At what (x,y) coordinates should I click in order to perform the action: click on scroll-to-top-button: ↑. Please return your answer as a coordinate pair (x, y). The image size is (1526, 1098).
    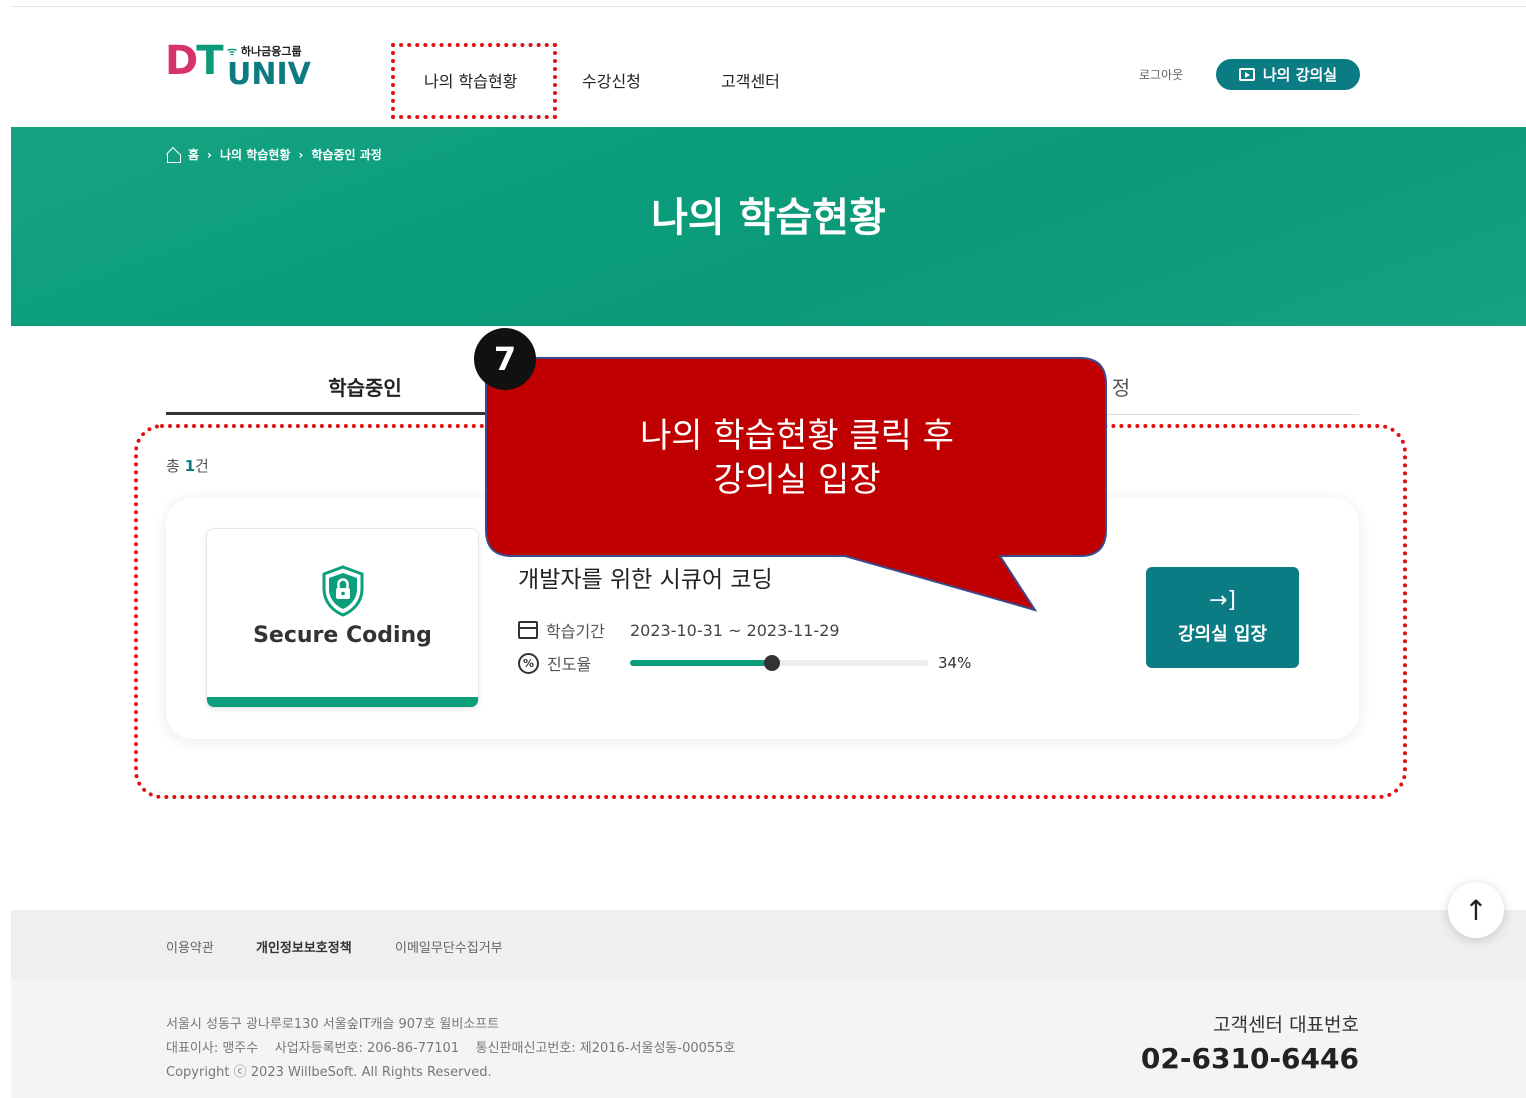
    Looking at the image, I should click on (1476, 910).